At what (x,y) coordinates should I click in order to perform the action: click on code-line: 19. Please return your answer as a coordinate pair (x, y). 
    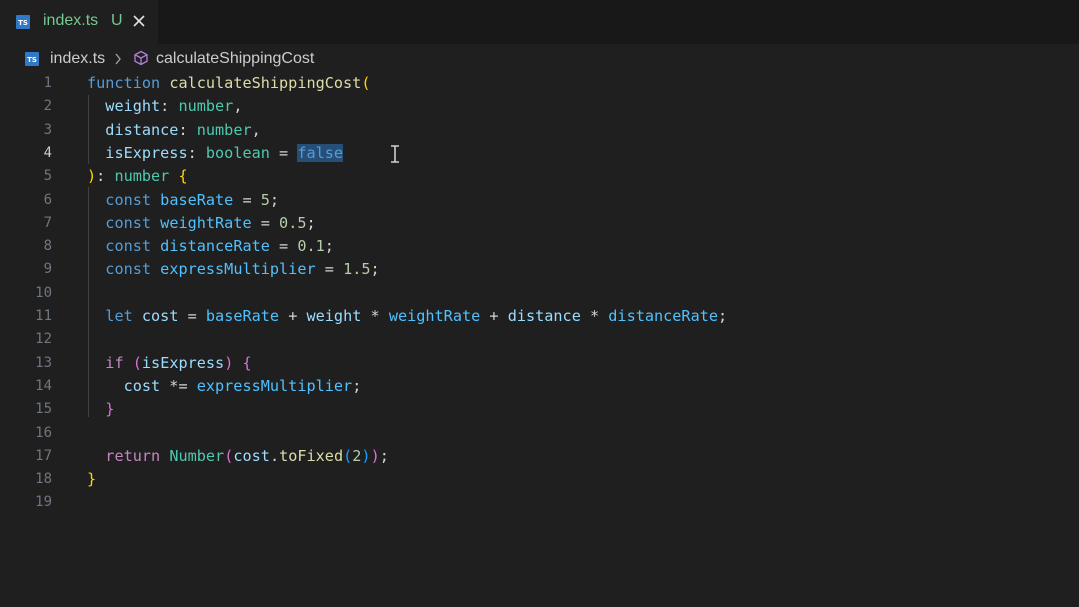
    Looking at the image, I should click on (539, 502).